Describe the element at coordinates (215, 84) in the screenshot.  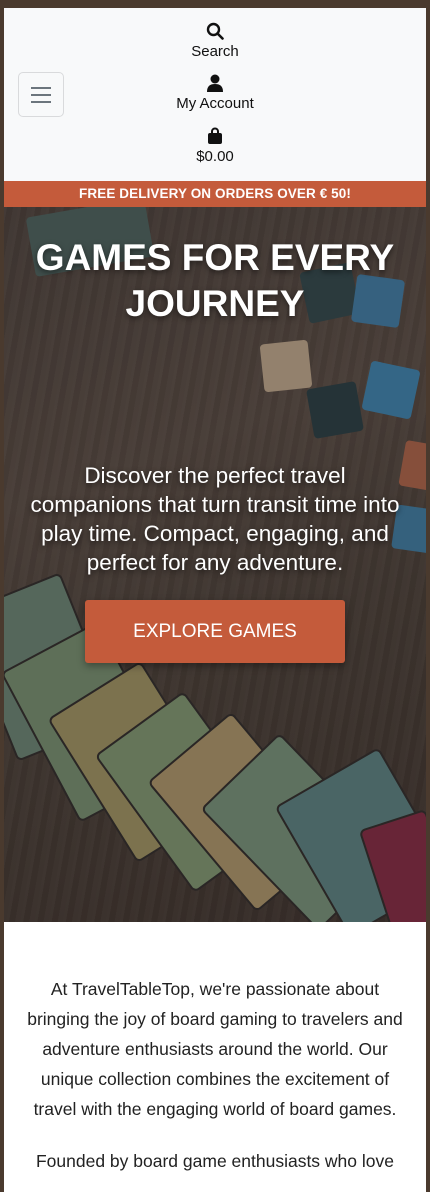
I see `user-icon` at that location.